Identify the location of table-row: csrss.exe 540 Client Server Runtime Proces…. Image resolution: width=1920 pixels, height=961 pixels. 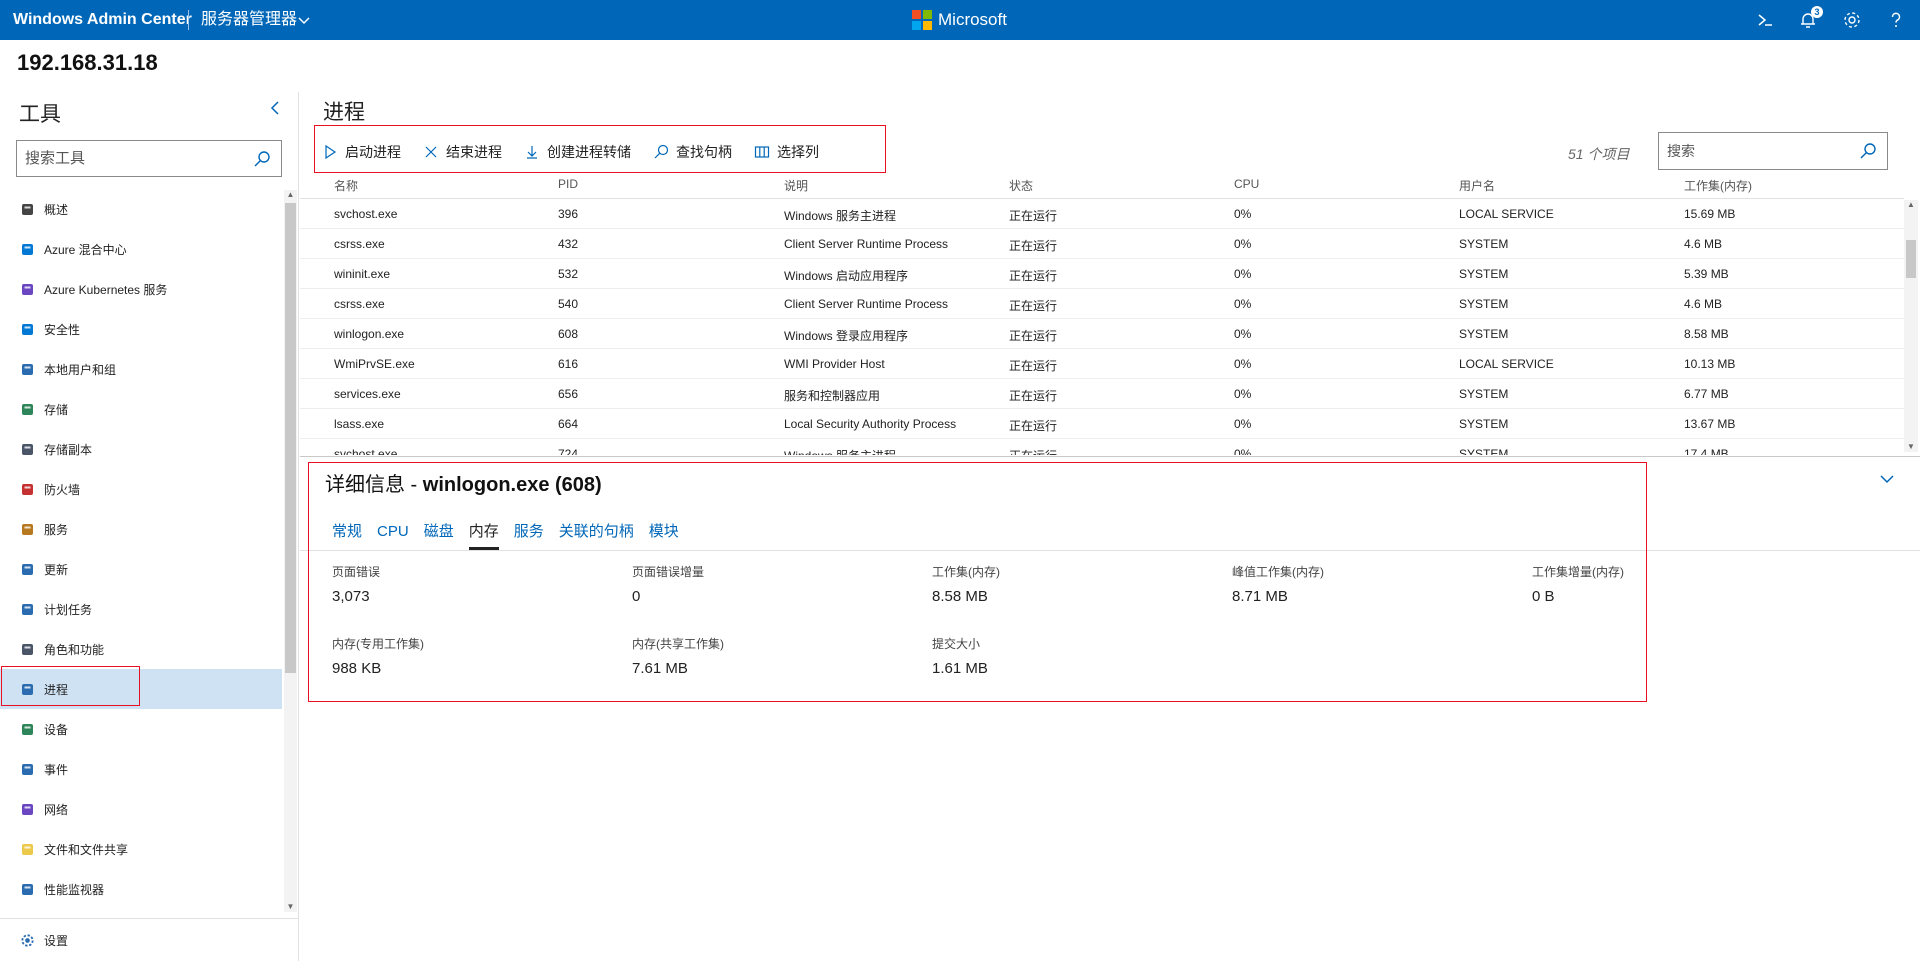
(1102, 304).